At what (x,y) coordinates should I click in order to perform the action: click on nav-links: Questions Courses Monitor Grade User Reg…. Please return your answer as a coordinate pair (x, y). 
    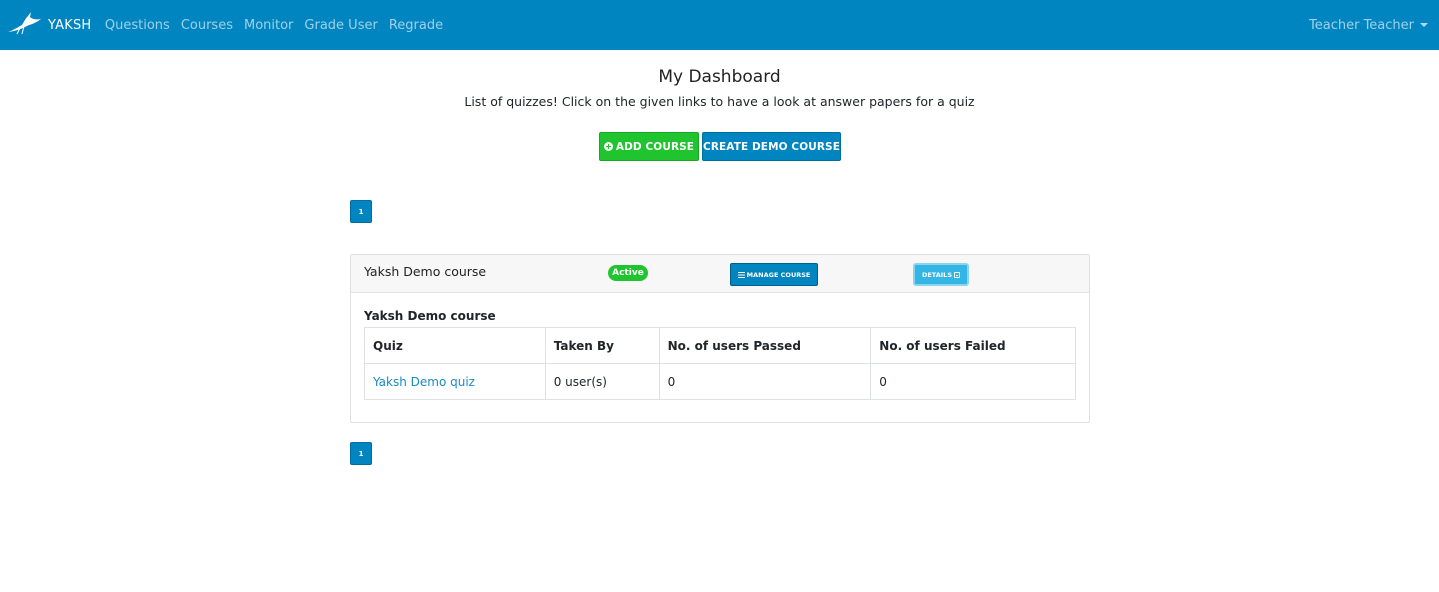
    Looking at the image, I should click on (273, 25).